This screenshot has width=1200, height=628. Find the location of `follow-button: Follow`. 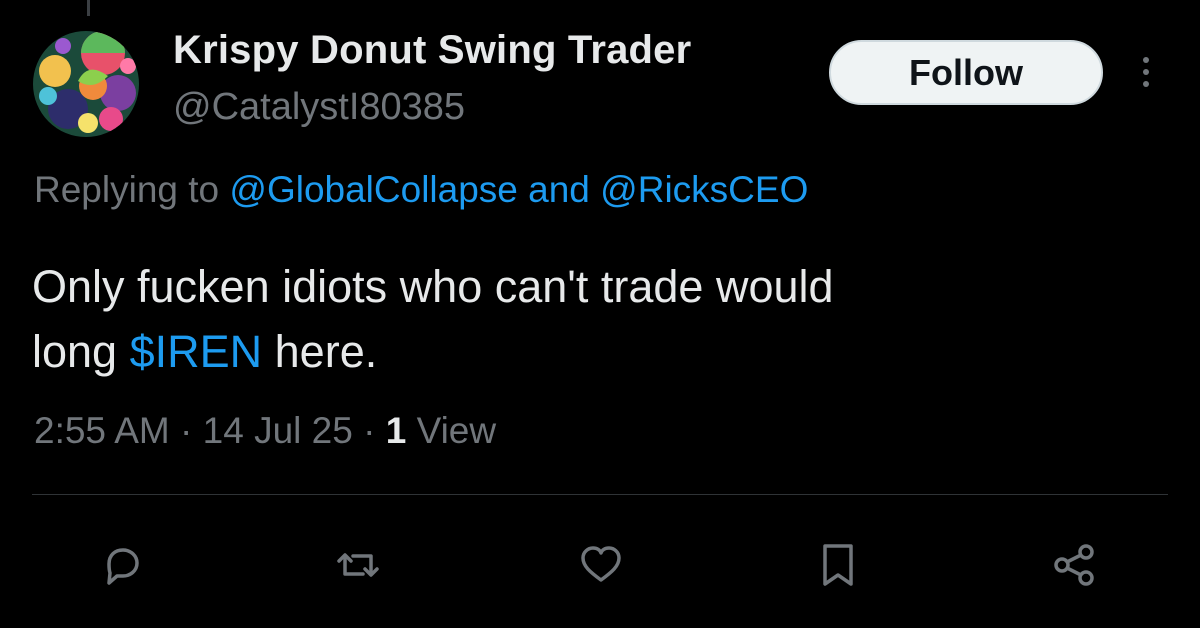

follow-button: Follow is located at coordinates (966, 72).